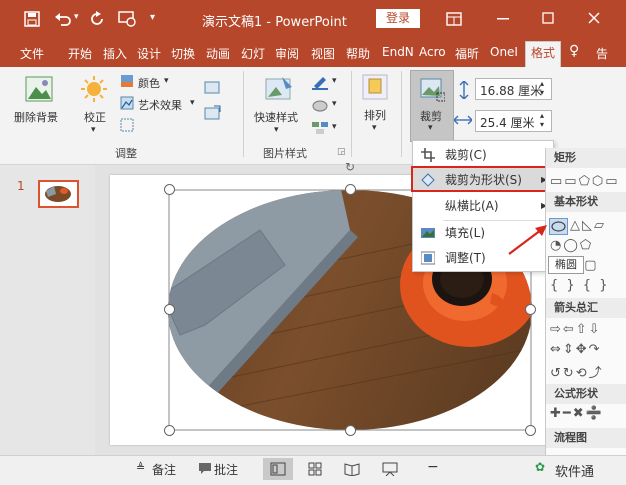 The image size is (626, 485). What do you see at coordinates (571, 245) in the screenshot?
I see `basic-shapes-row-2: ◔◯⬠` at bounding box center [571, 245].